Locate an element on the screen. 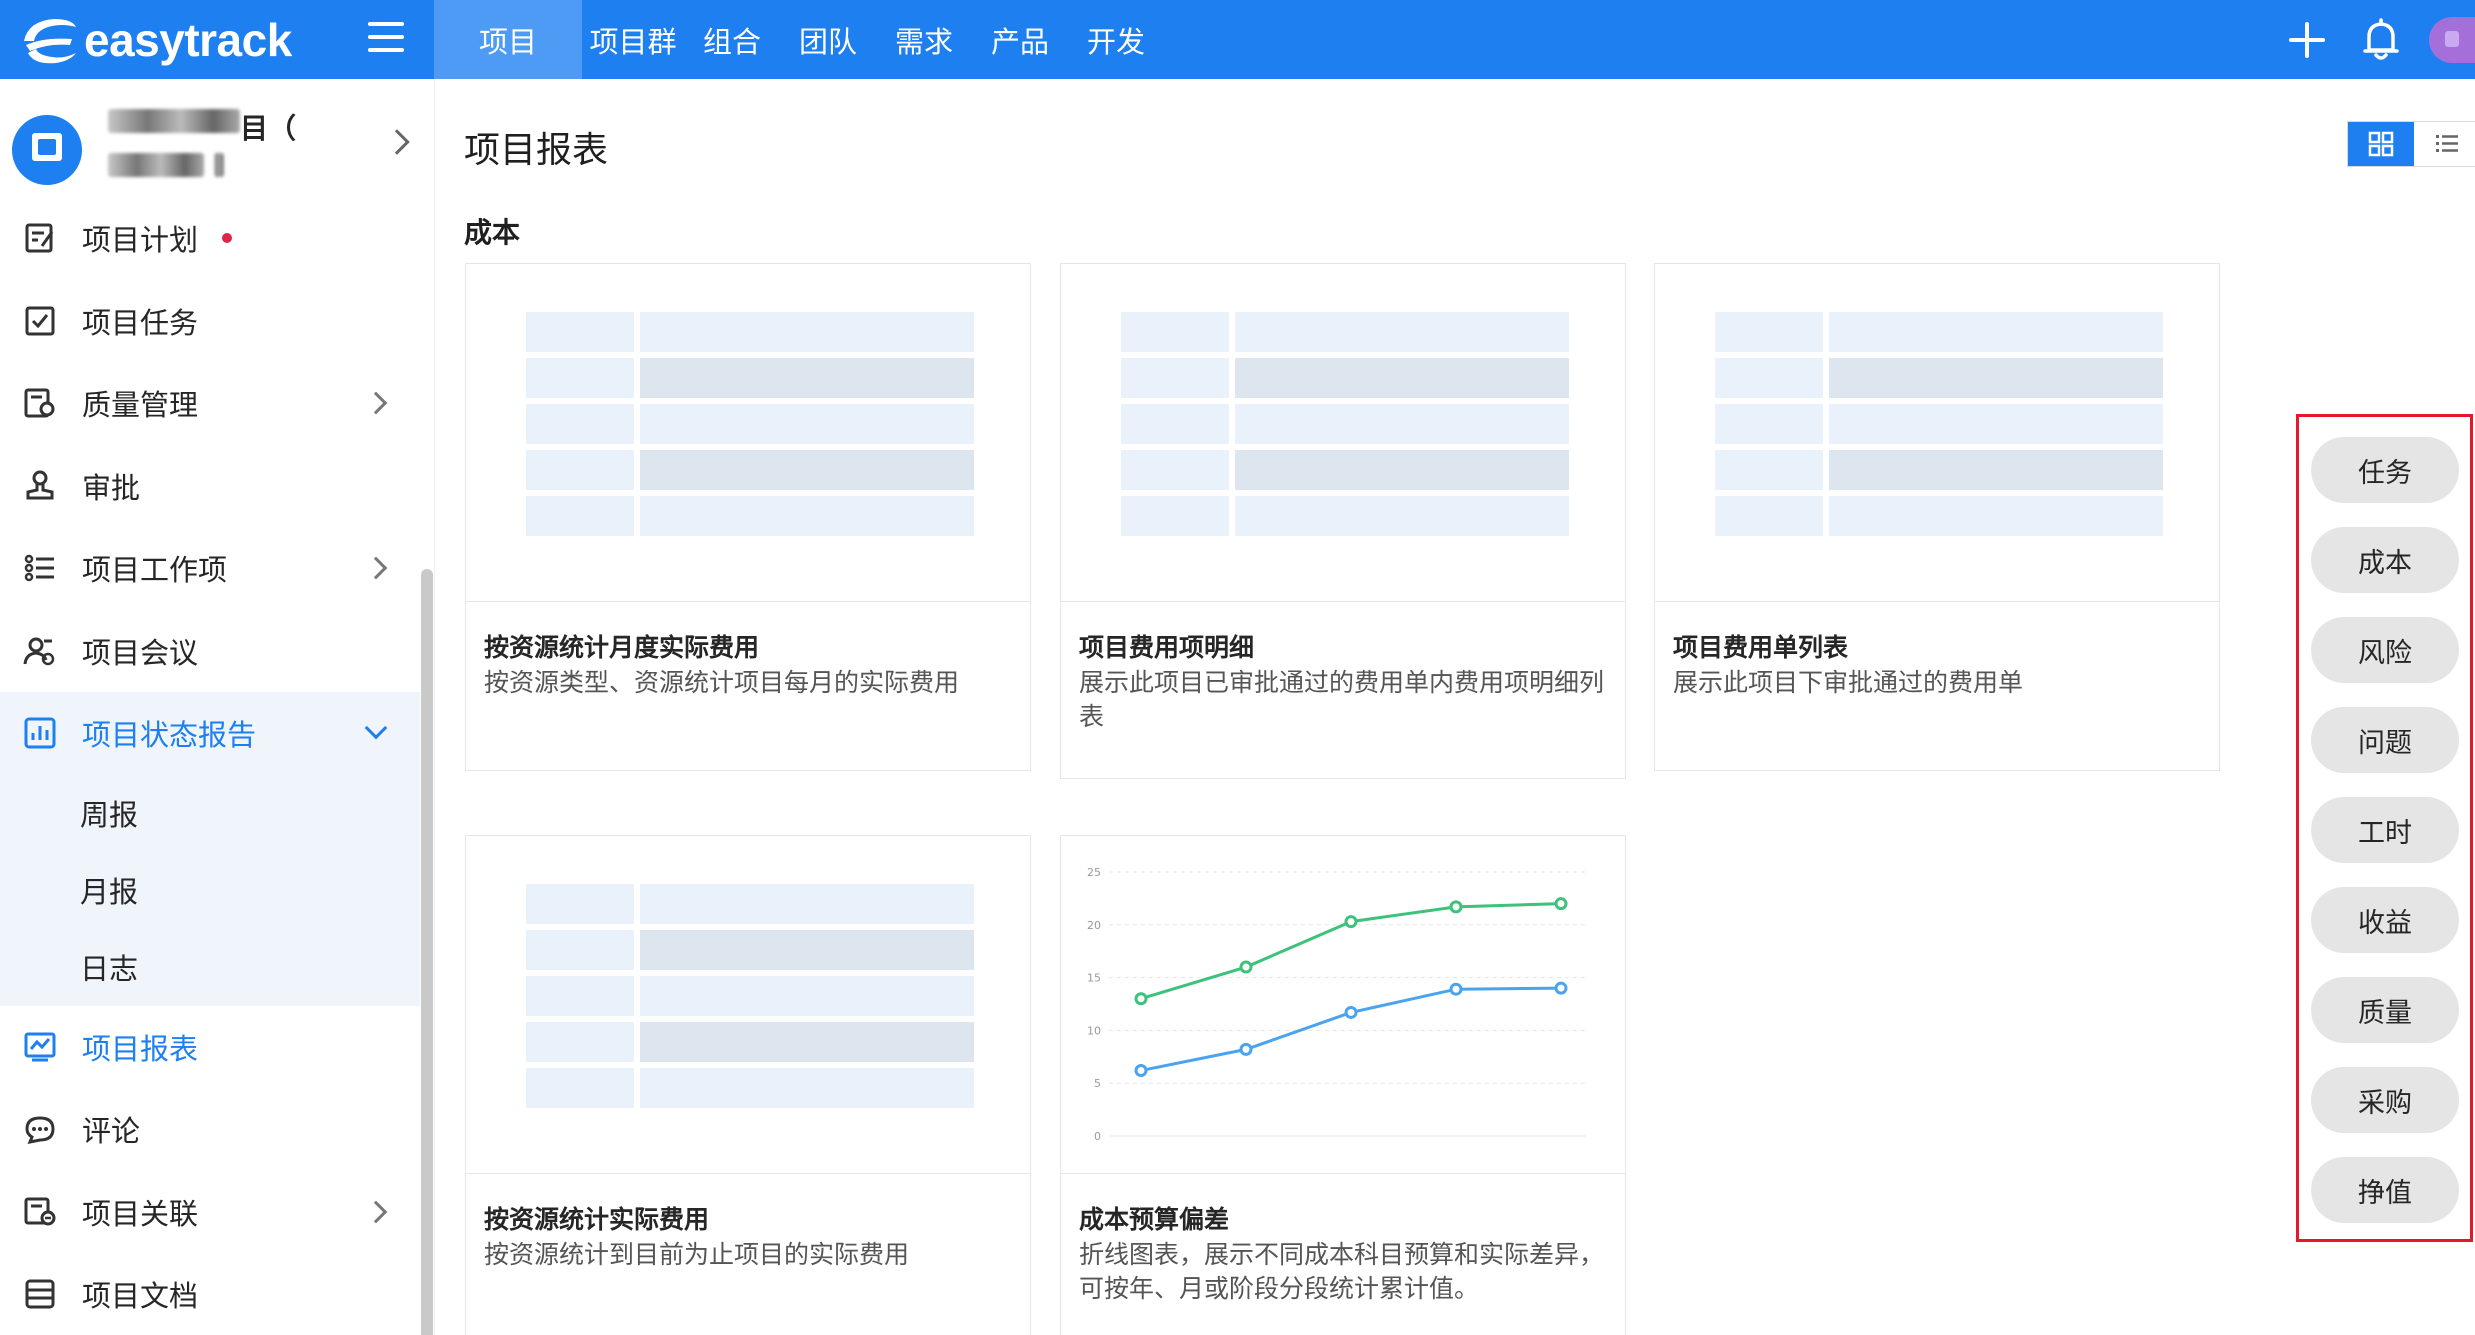 The height and width of the screenshot is (1335, 2475). comment-icon is located at coordinates (40, 1130).